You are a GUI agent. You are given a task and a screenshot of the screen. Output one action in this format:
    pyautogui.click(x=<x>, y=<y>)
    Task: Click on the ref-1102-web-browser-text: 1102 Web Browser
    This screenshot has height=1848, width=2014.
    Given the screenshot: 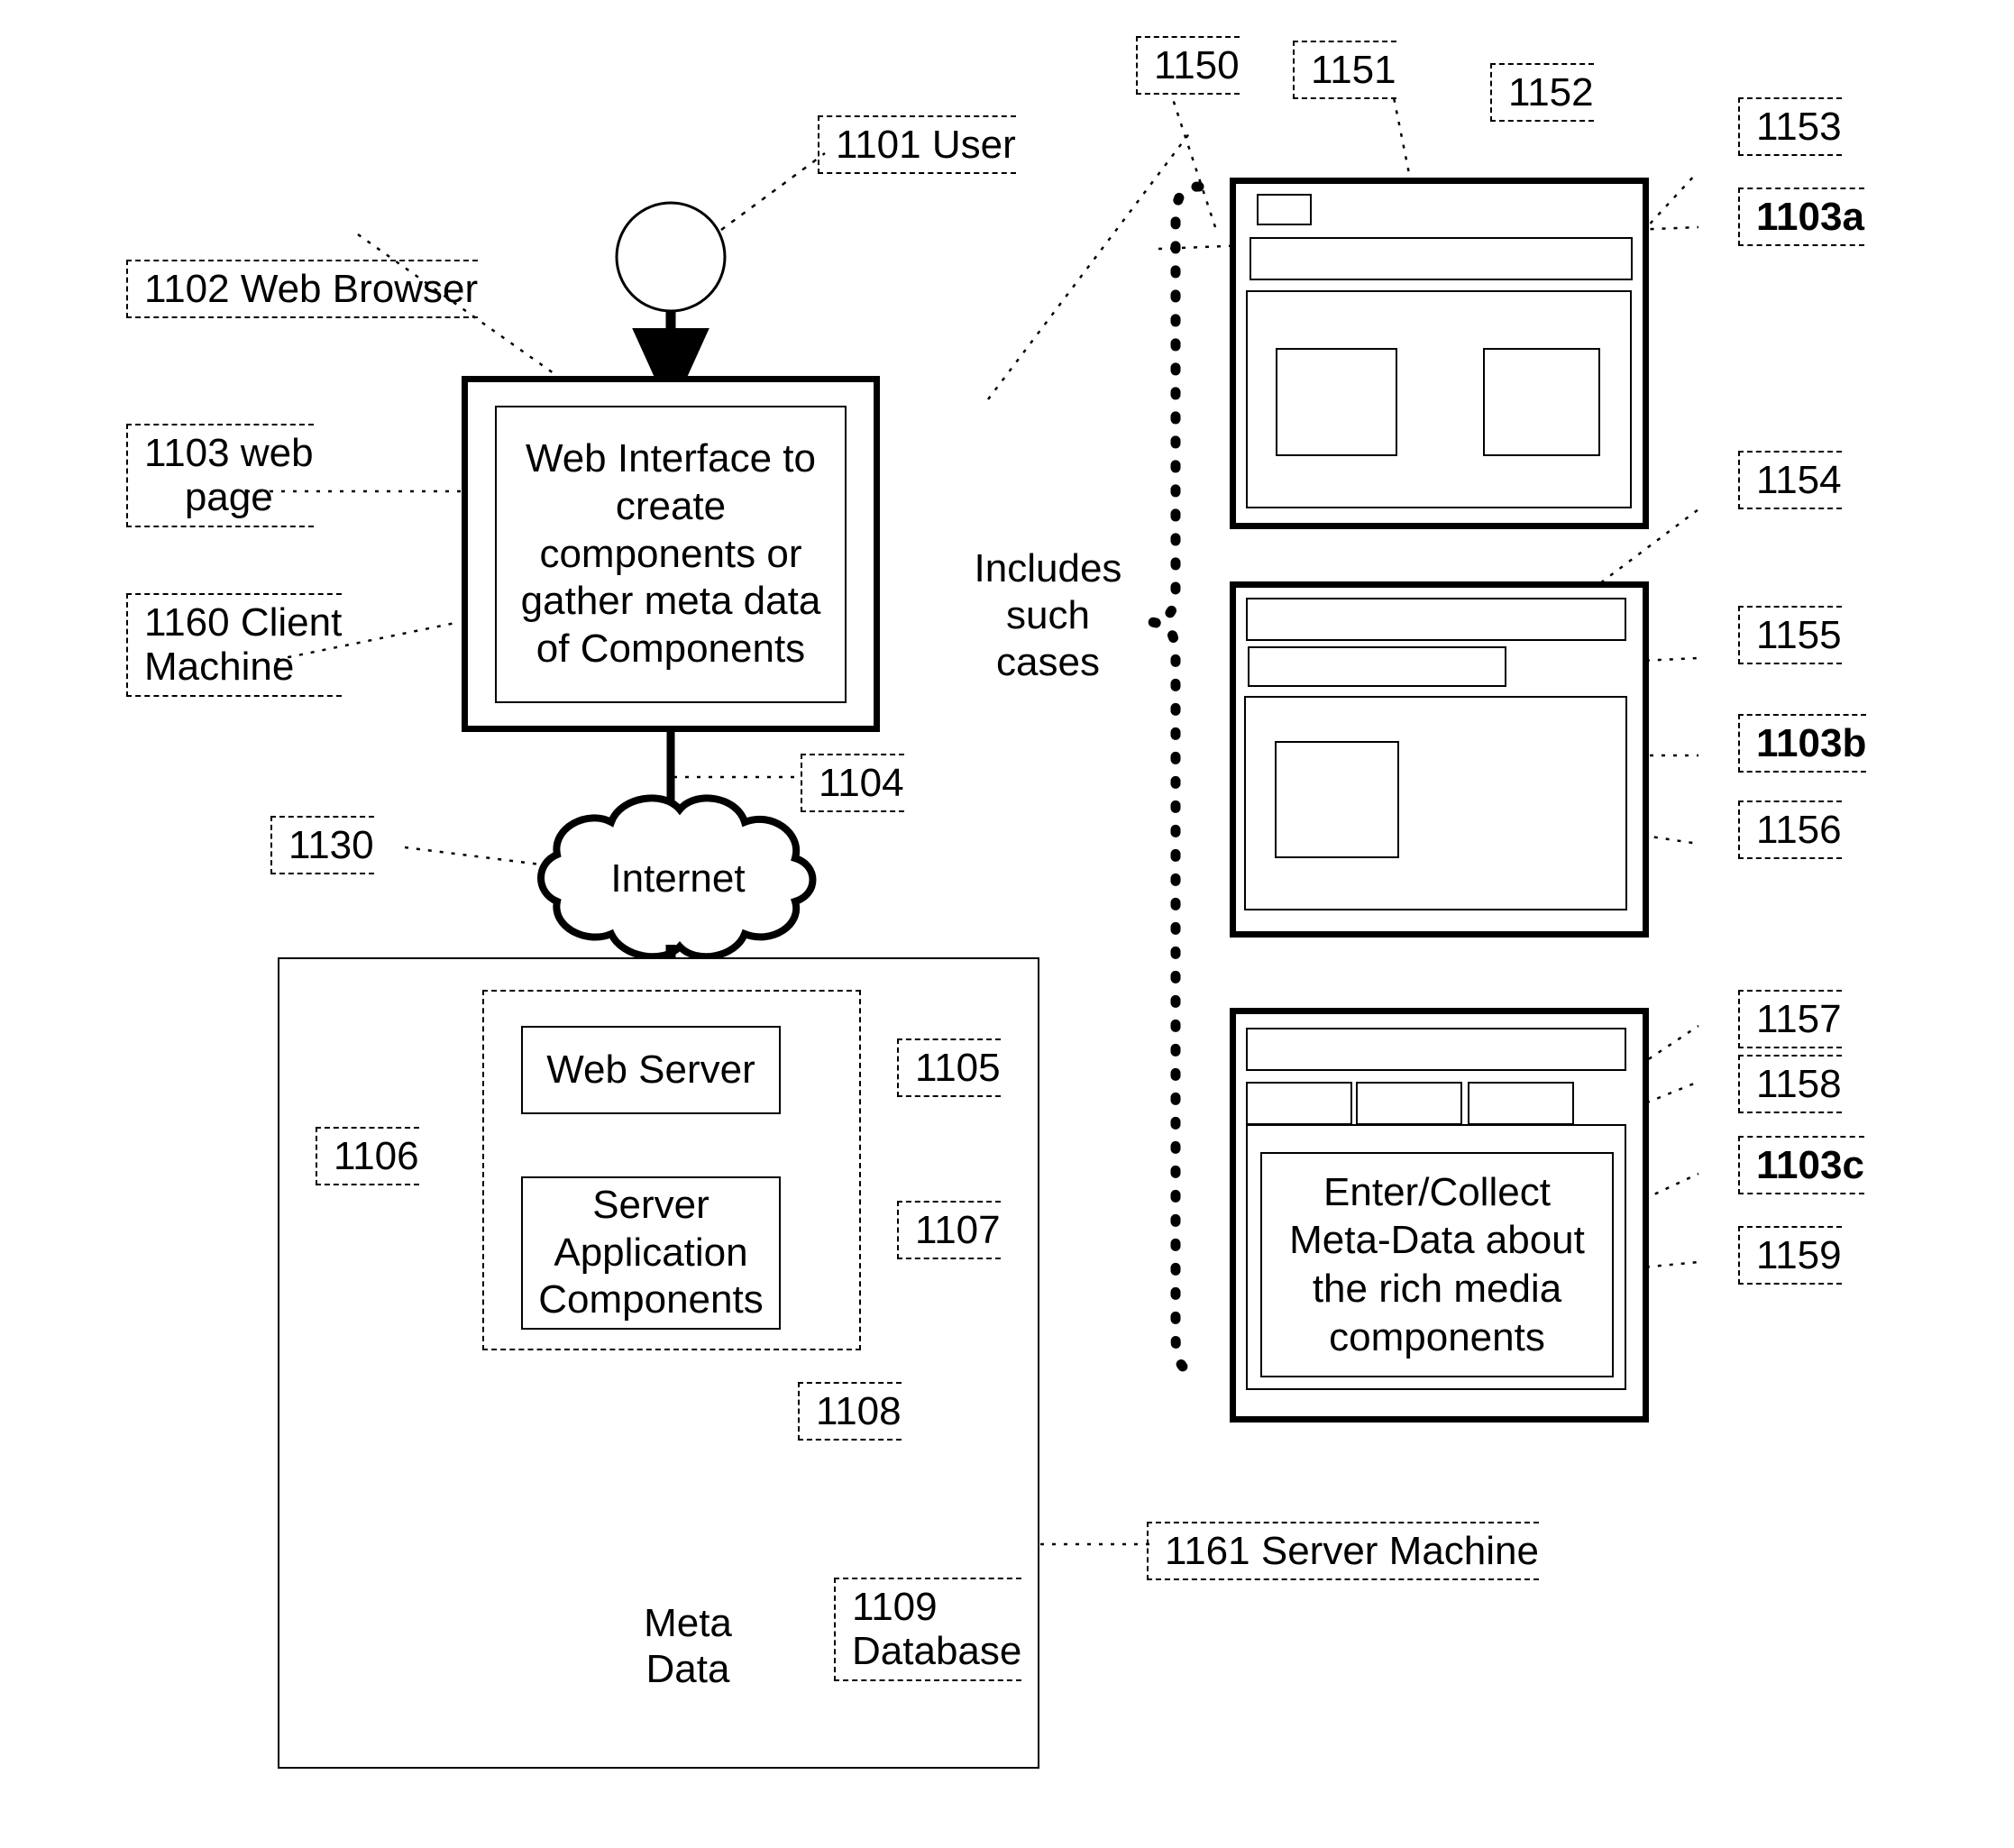 What is the action you would take?
    pyautogui.click(x=311, y=289)
    